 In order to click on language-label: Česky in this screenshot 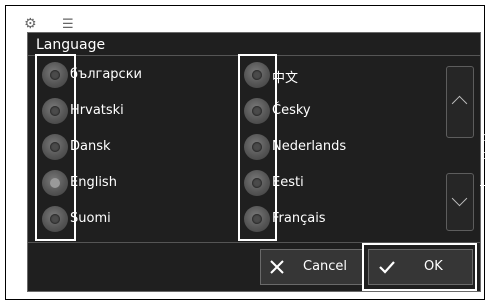, I will do `click(291, 110)`.